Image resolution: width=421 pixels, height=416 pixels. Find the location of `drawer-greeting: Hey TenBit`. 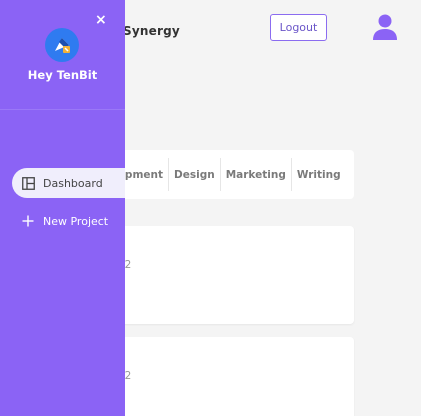

drawer-greeting: Hey TenBit is located at coordinates (62, 75).